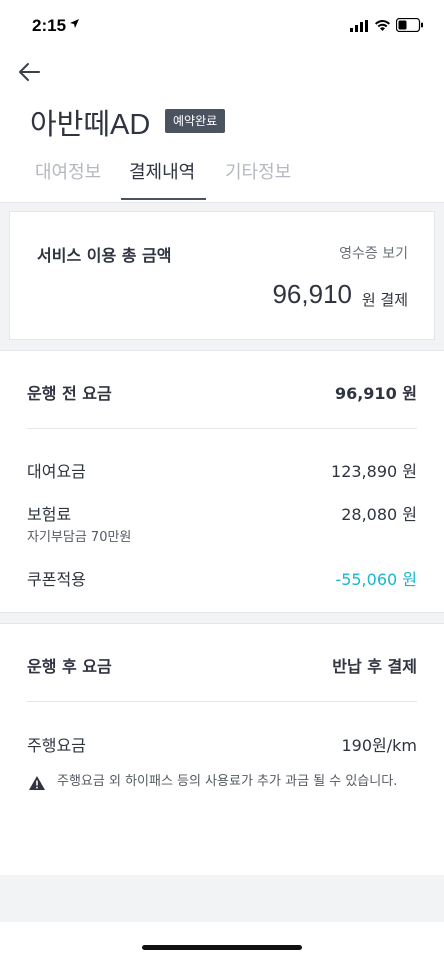  What do you see at coordinates (90, 125) in the screenshot?
I see `page-title: 아반떼AD` at bounding box center [90, 125].